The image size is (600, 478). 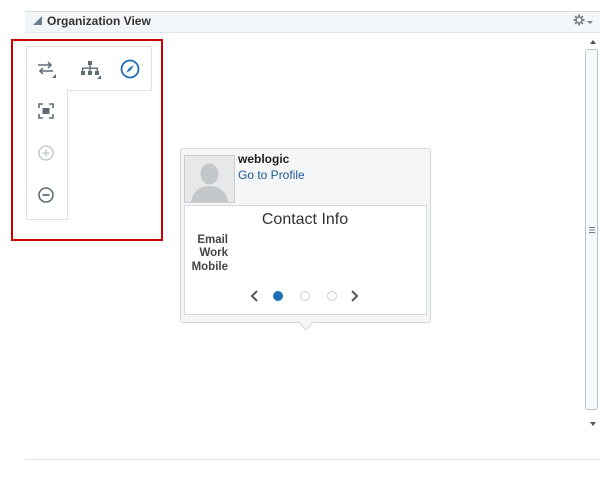 I want to click on hierarchy-button, so click(x=90, y=69).